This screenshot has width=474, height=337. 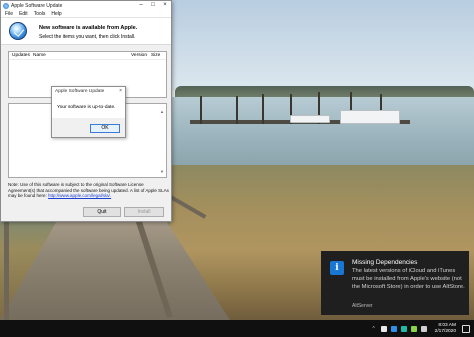 I want to click on taskbar: ⌃ 8:03 AM 2/17/2020, so click(x=237, y=328).